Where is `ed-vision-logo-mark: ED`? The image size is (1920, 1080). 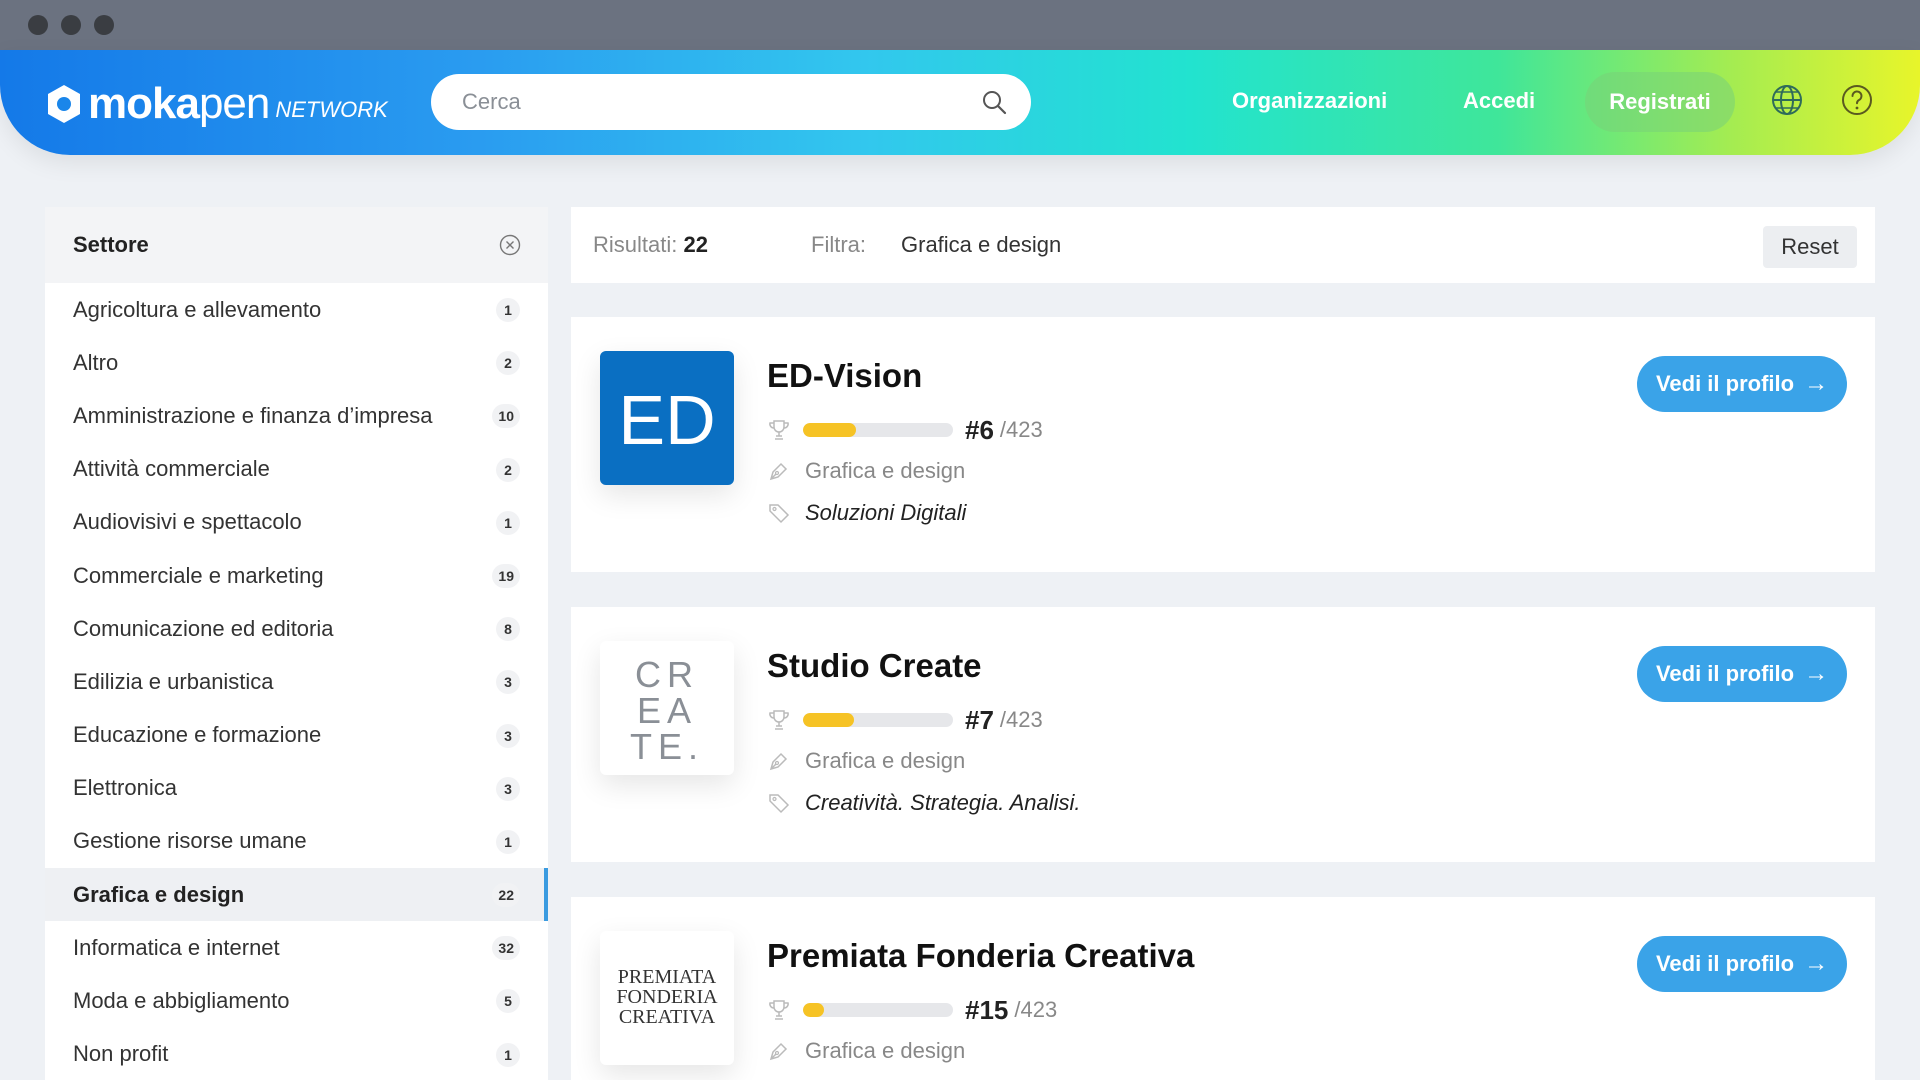 ed-vision-logo-mark: ED is located at coordinates (666, 419).